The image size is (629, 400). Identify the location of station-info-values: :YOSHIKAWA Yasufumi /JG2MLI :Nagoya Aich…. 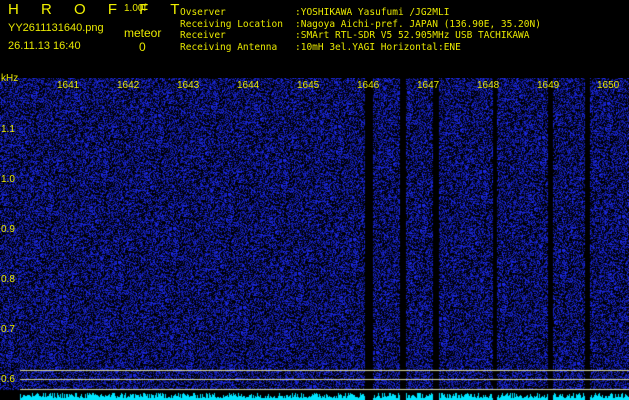
(418, 30).